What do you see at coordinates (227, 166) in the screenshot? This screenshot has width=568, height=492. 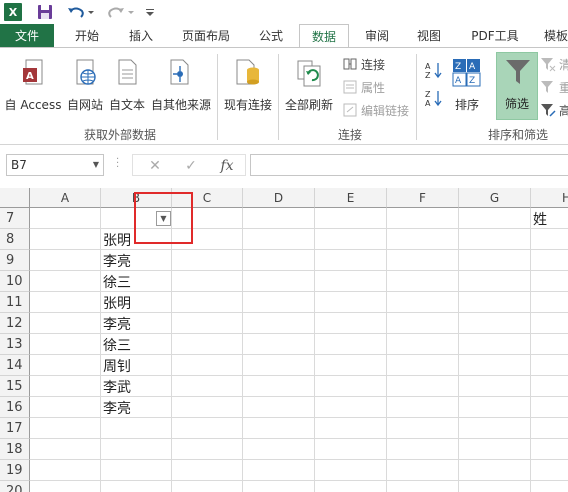 I see `insert-function-icon: fx` at bounding box center [227, 166].